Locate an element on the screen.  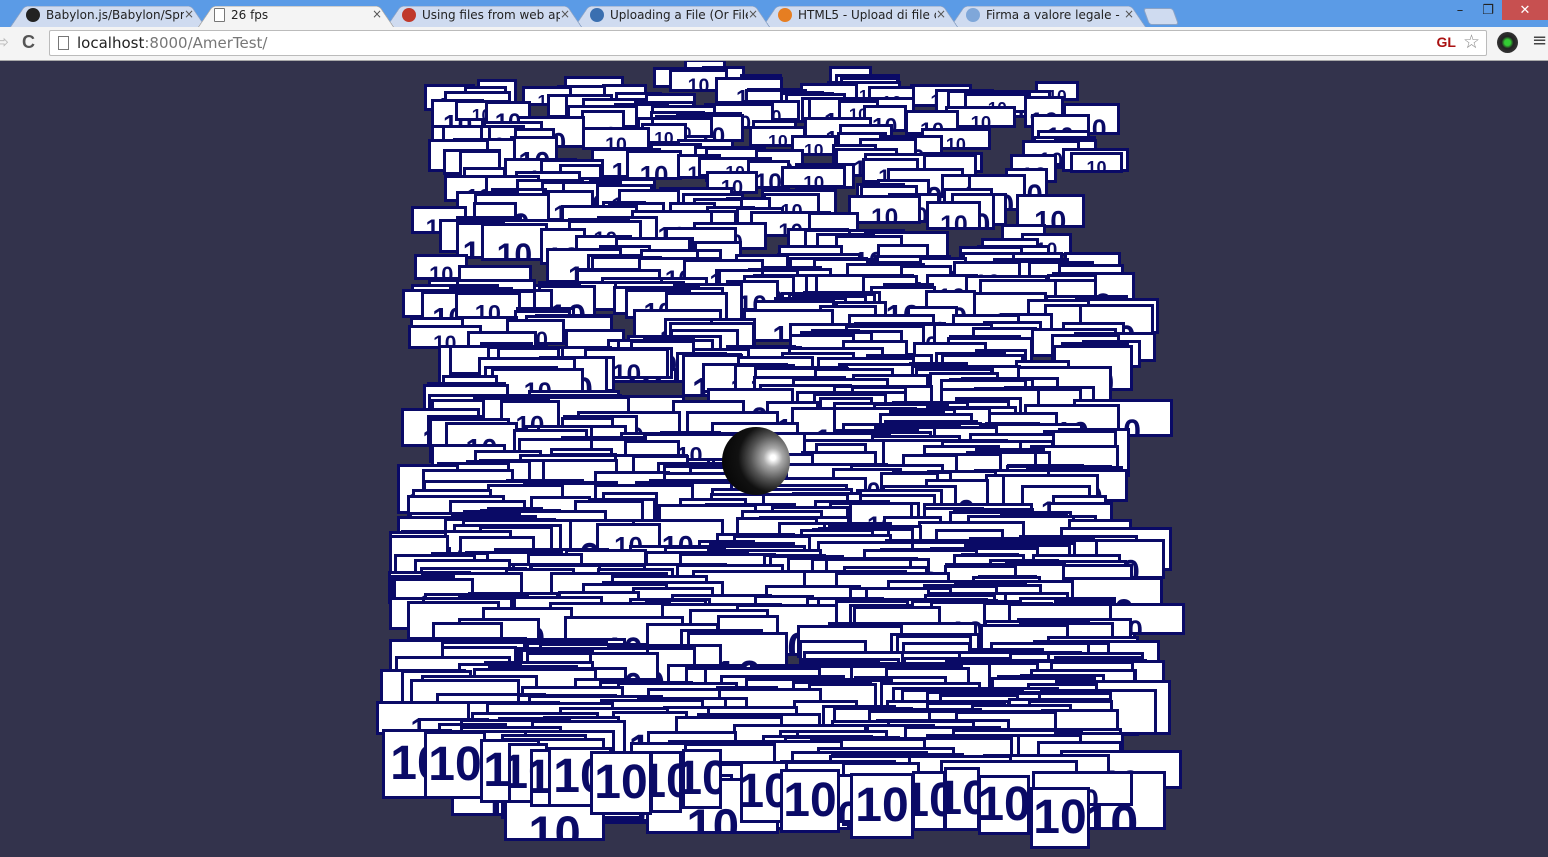
reload-icon: C is located at coordinates (28, 42).